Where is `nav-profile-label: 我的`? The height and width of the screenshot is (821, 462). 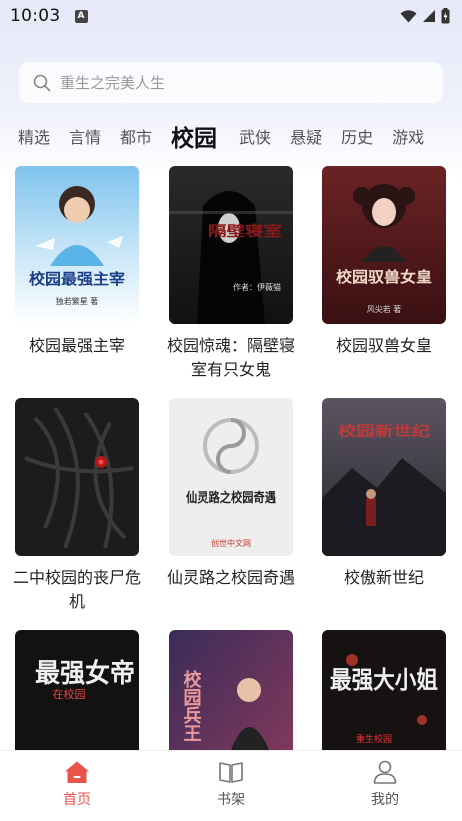
nav-profile-label: 我的 is located at coordinates (385, 800).